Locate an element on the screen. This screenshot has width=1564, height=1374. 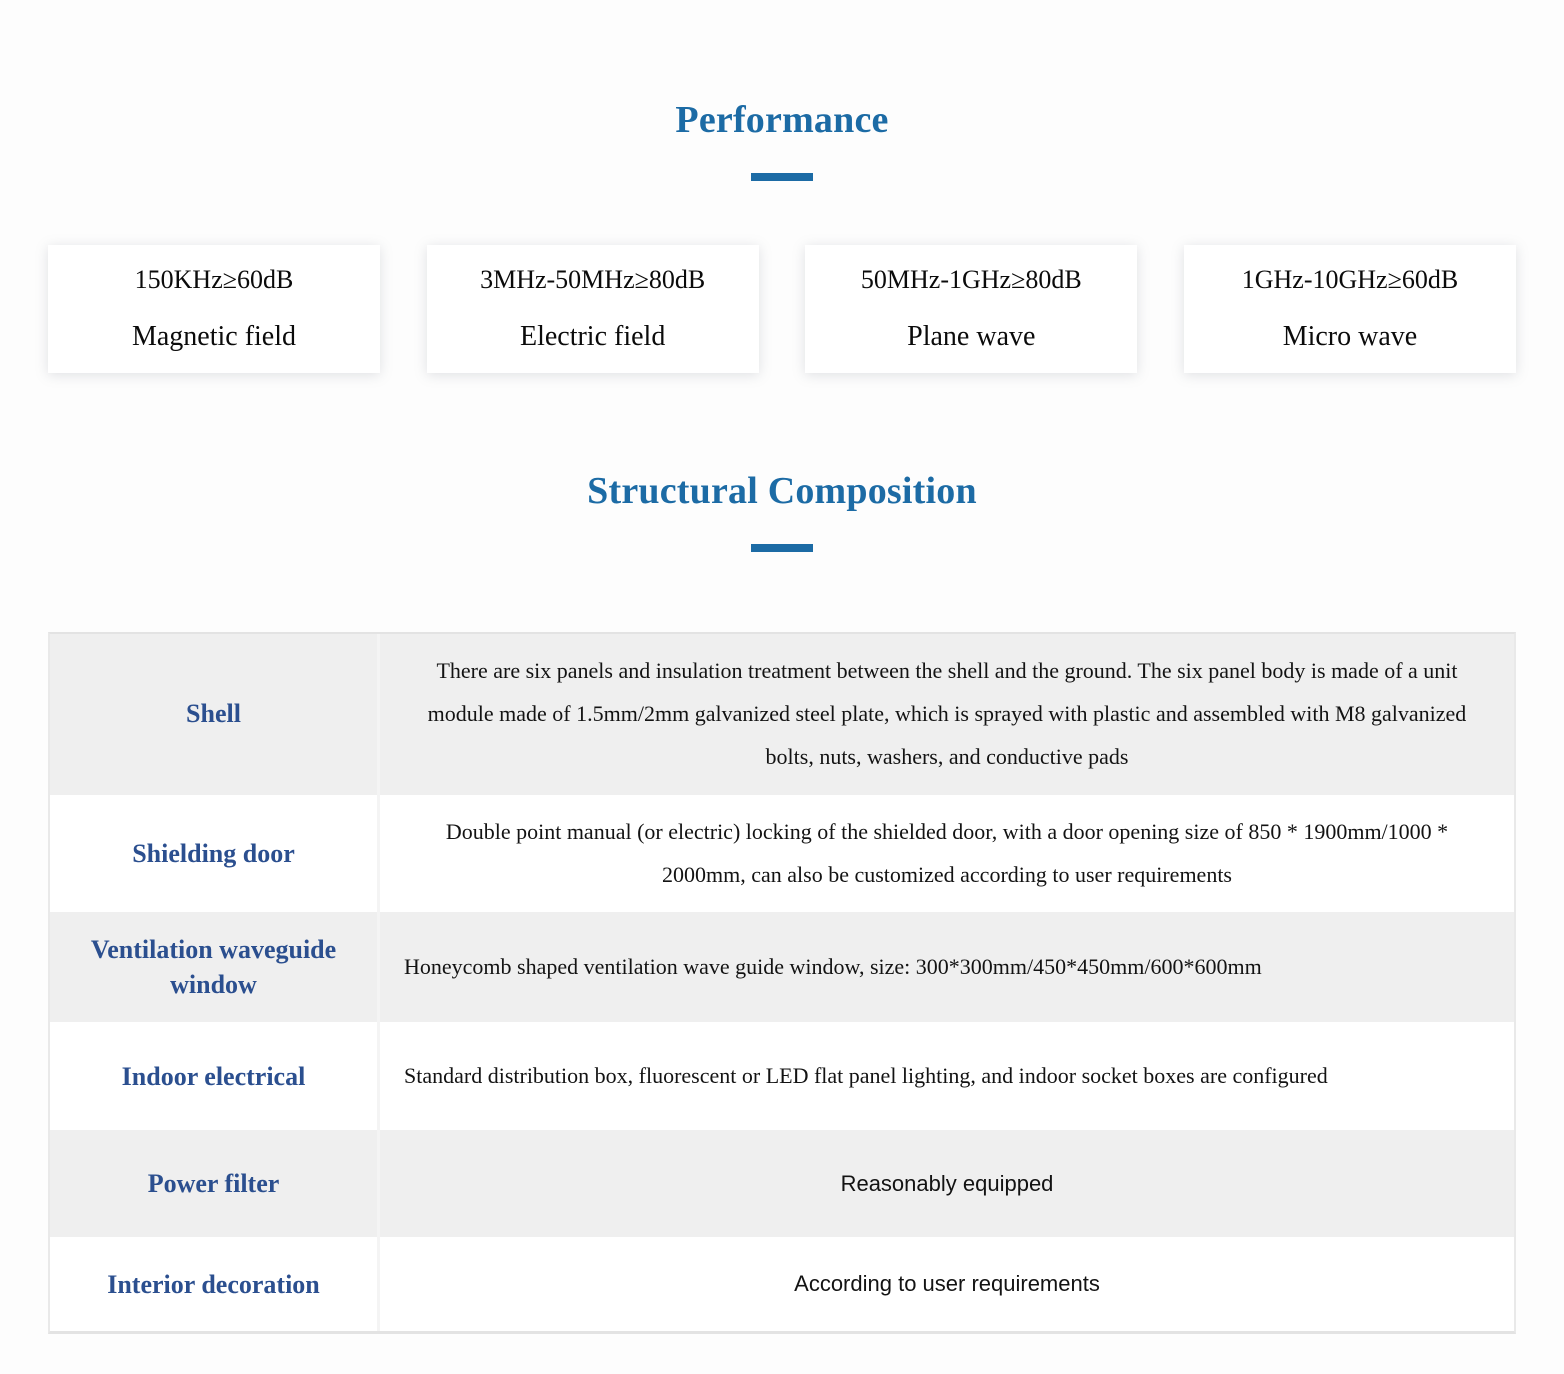
performance-card-spec: 1GHz-10GHz≥60dB is located at coordinates (1350, 279).